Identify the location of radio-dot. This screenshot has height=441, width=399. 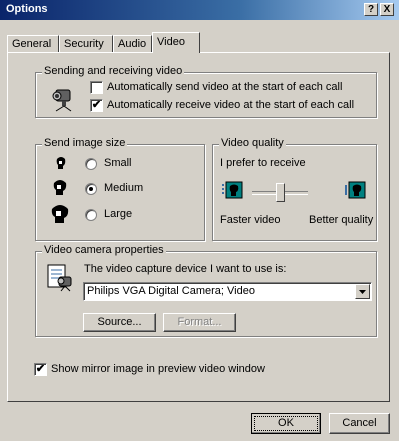
(91, 189).